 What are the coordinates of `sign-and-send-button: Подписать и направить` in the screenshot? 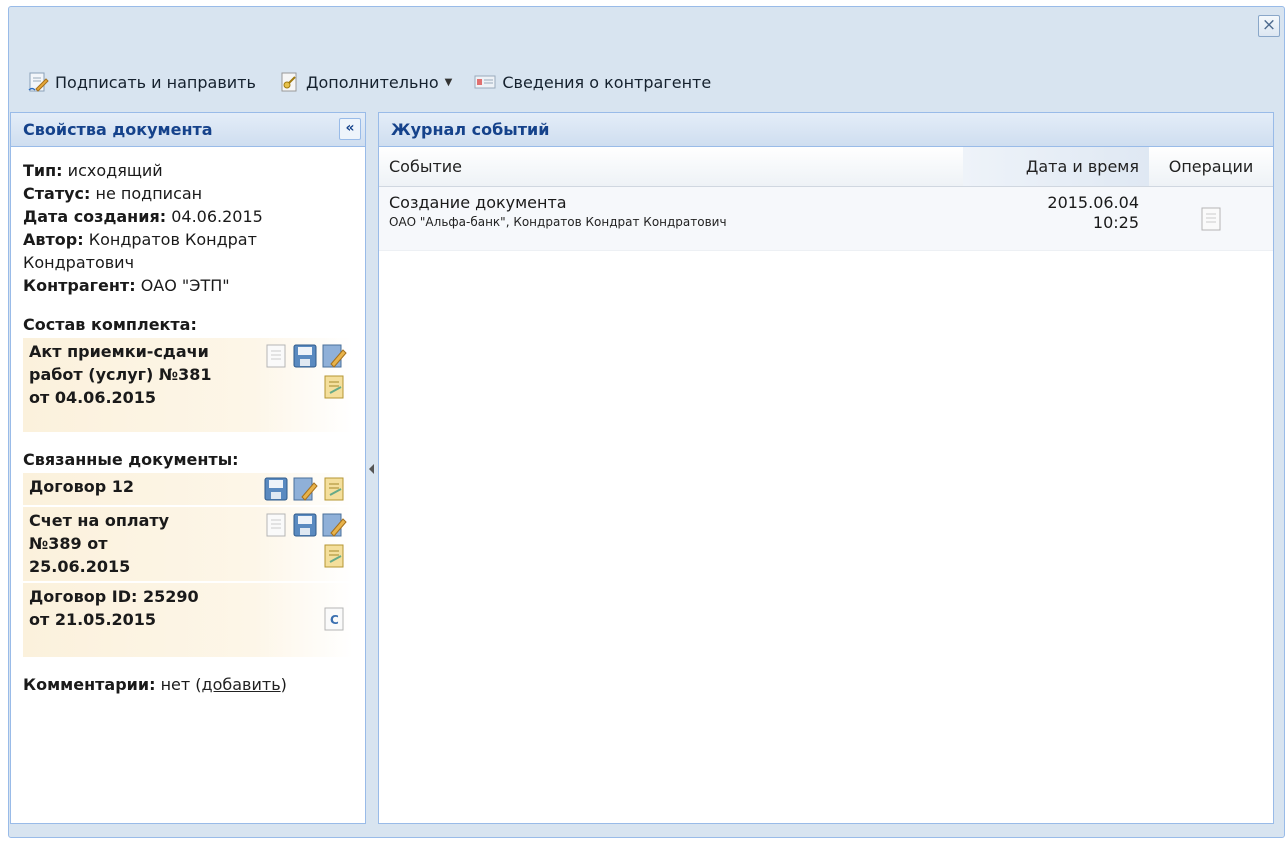 It's located at (141, 82).